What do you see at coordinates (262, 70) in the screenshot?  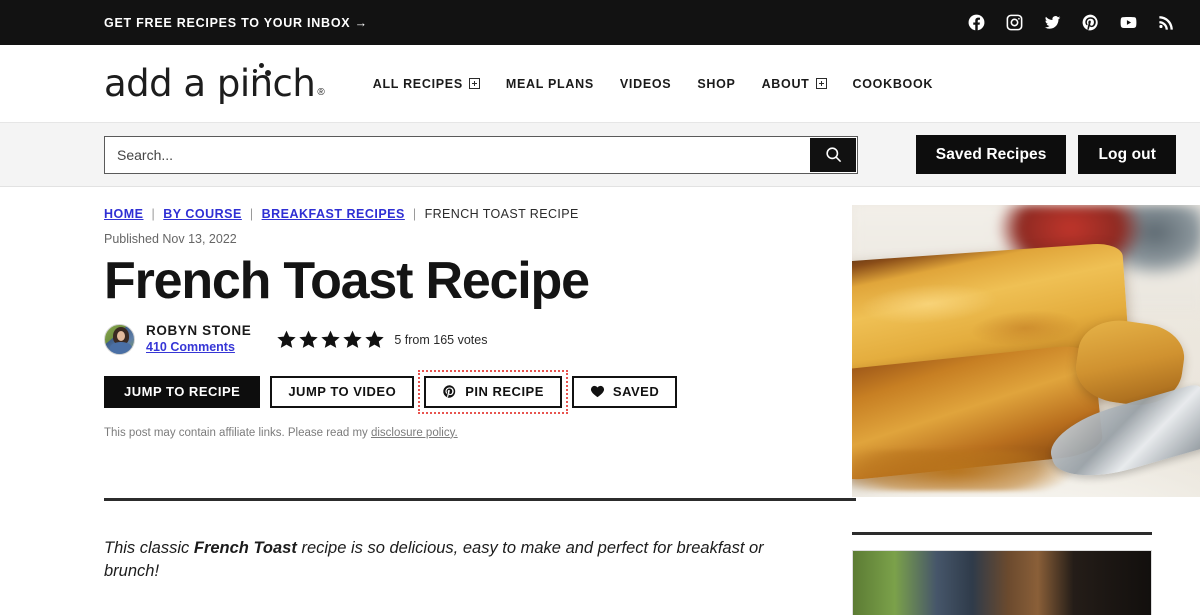 I see `logo-pinch-dots` at bounding box center [262, 70].